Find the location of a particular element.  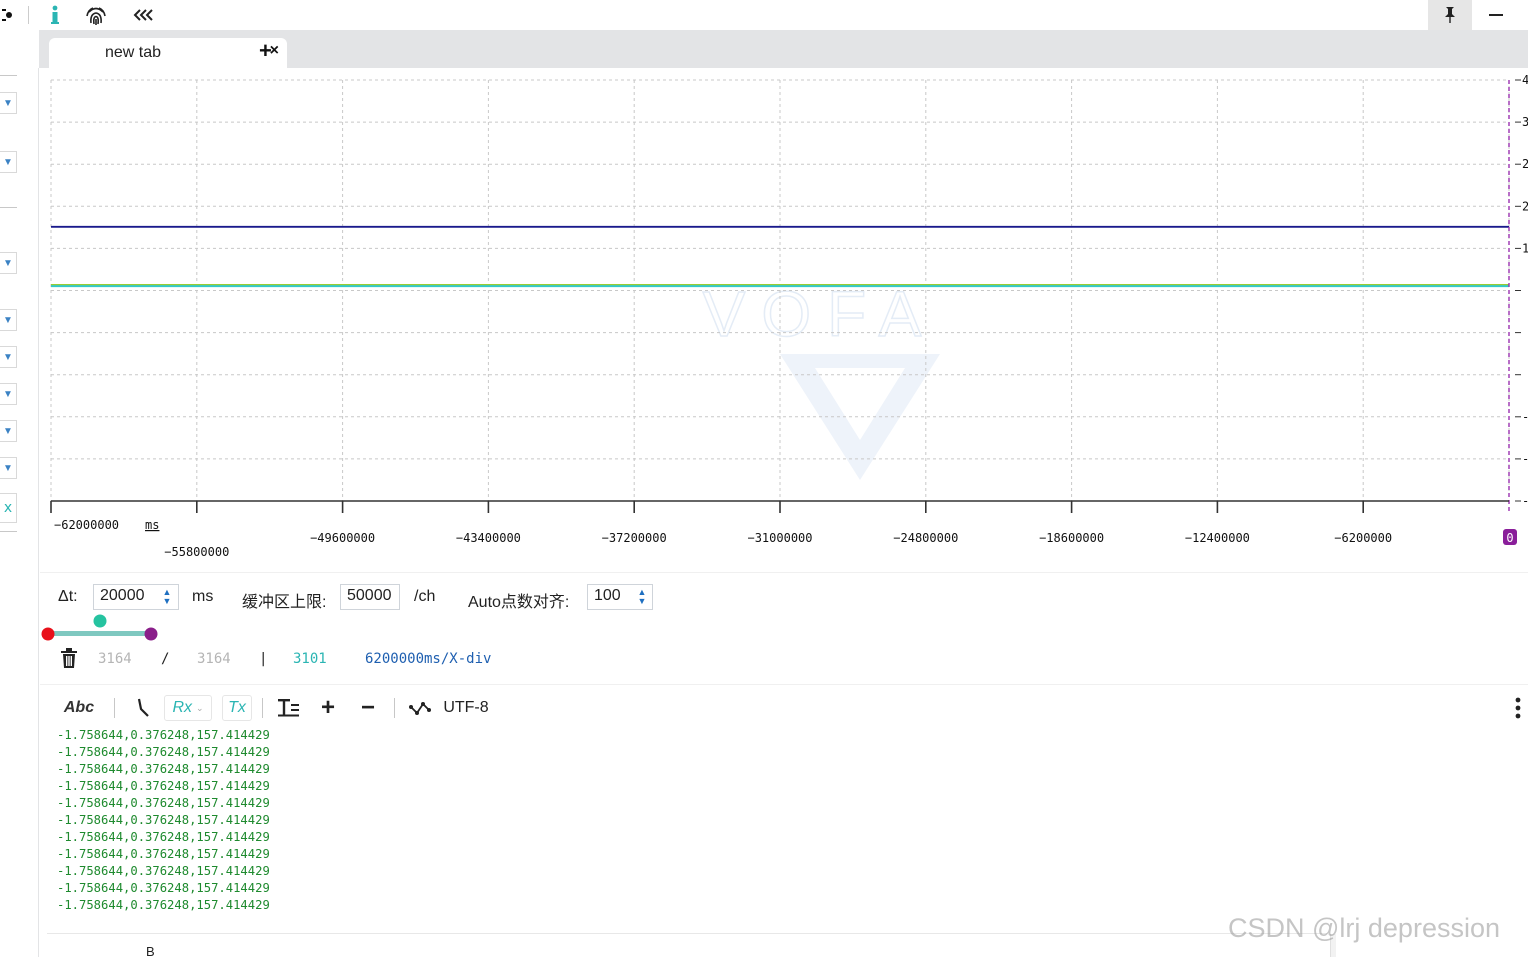

auto-align-label: Auto点数对齐: is located at coordinates (519, 602).